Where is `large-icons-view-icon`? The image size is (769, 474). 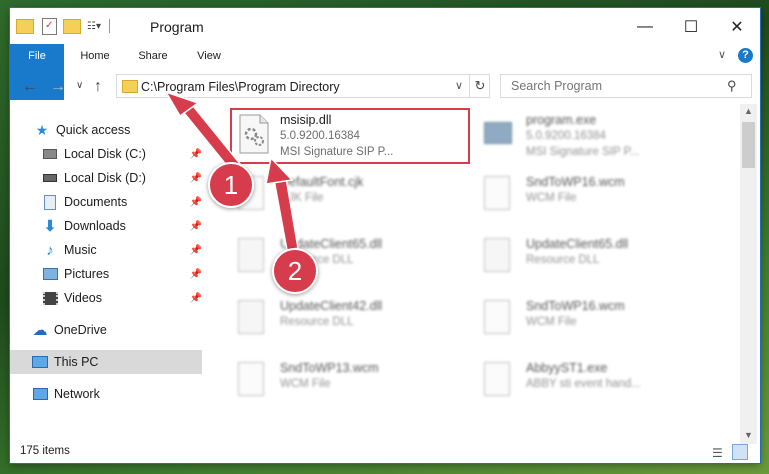
large-icons-view-icon is located at coordinates (740, 452).